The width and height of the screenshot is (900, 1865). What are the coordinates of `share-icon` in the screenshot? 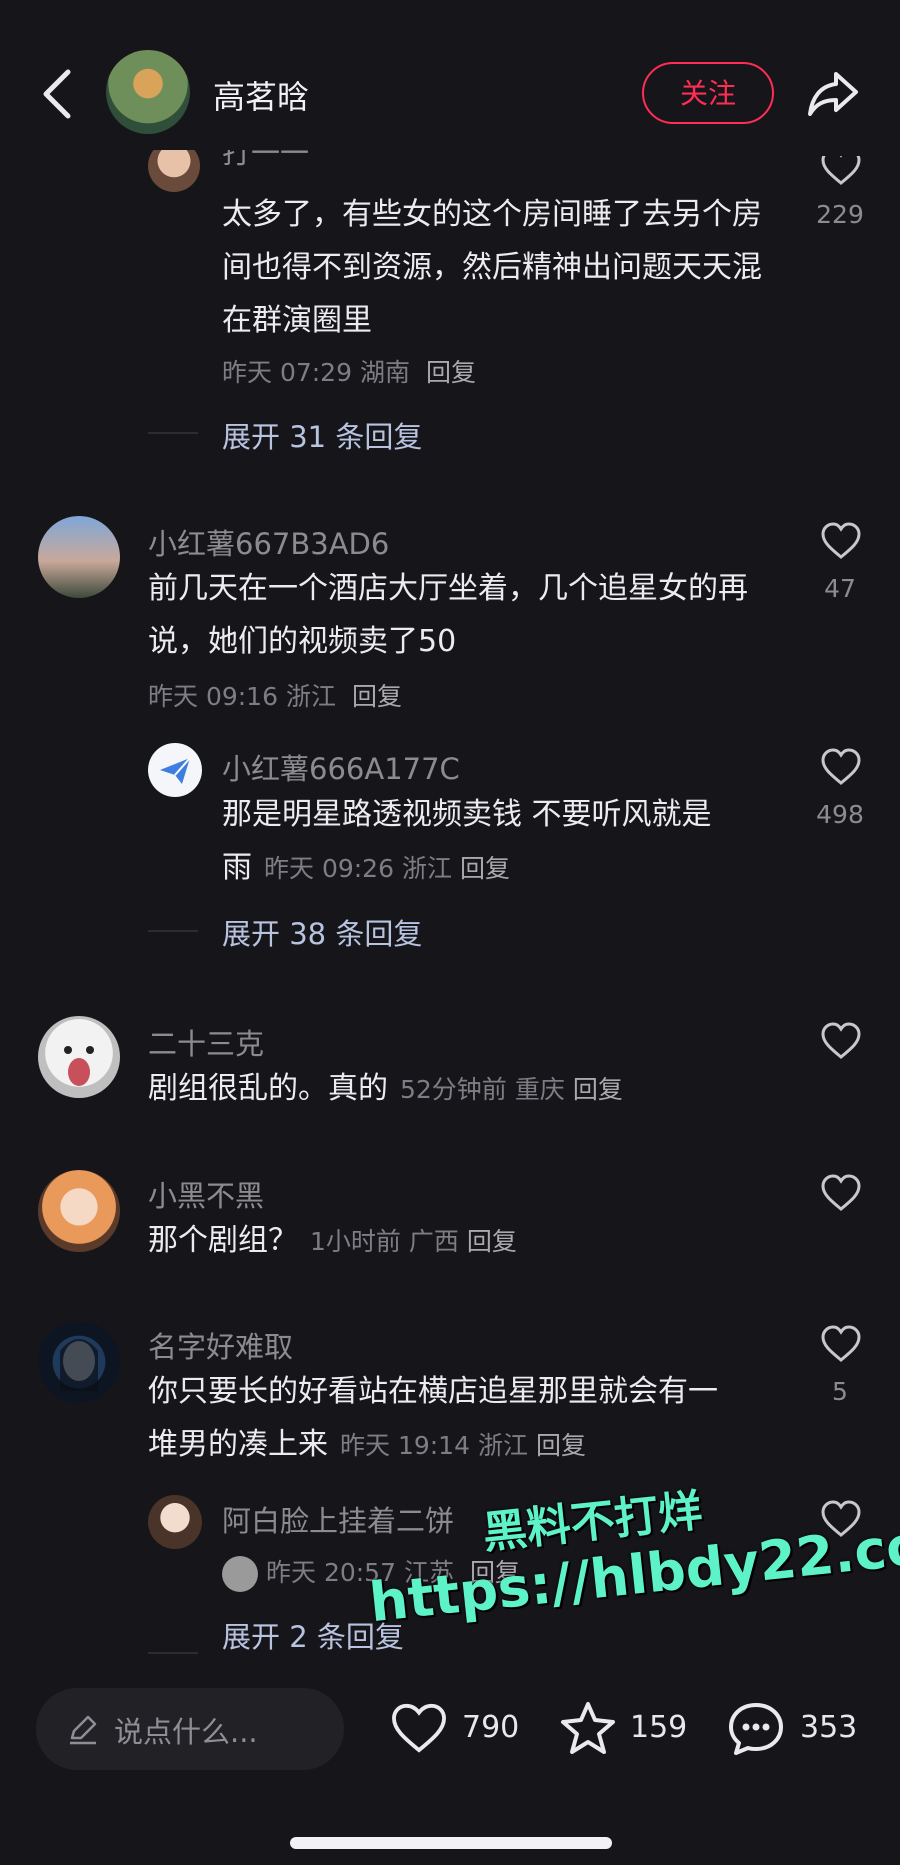 It's located at (833, 93).